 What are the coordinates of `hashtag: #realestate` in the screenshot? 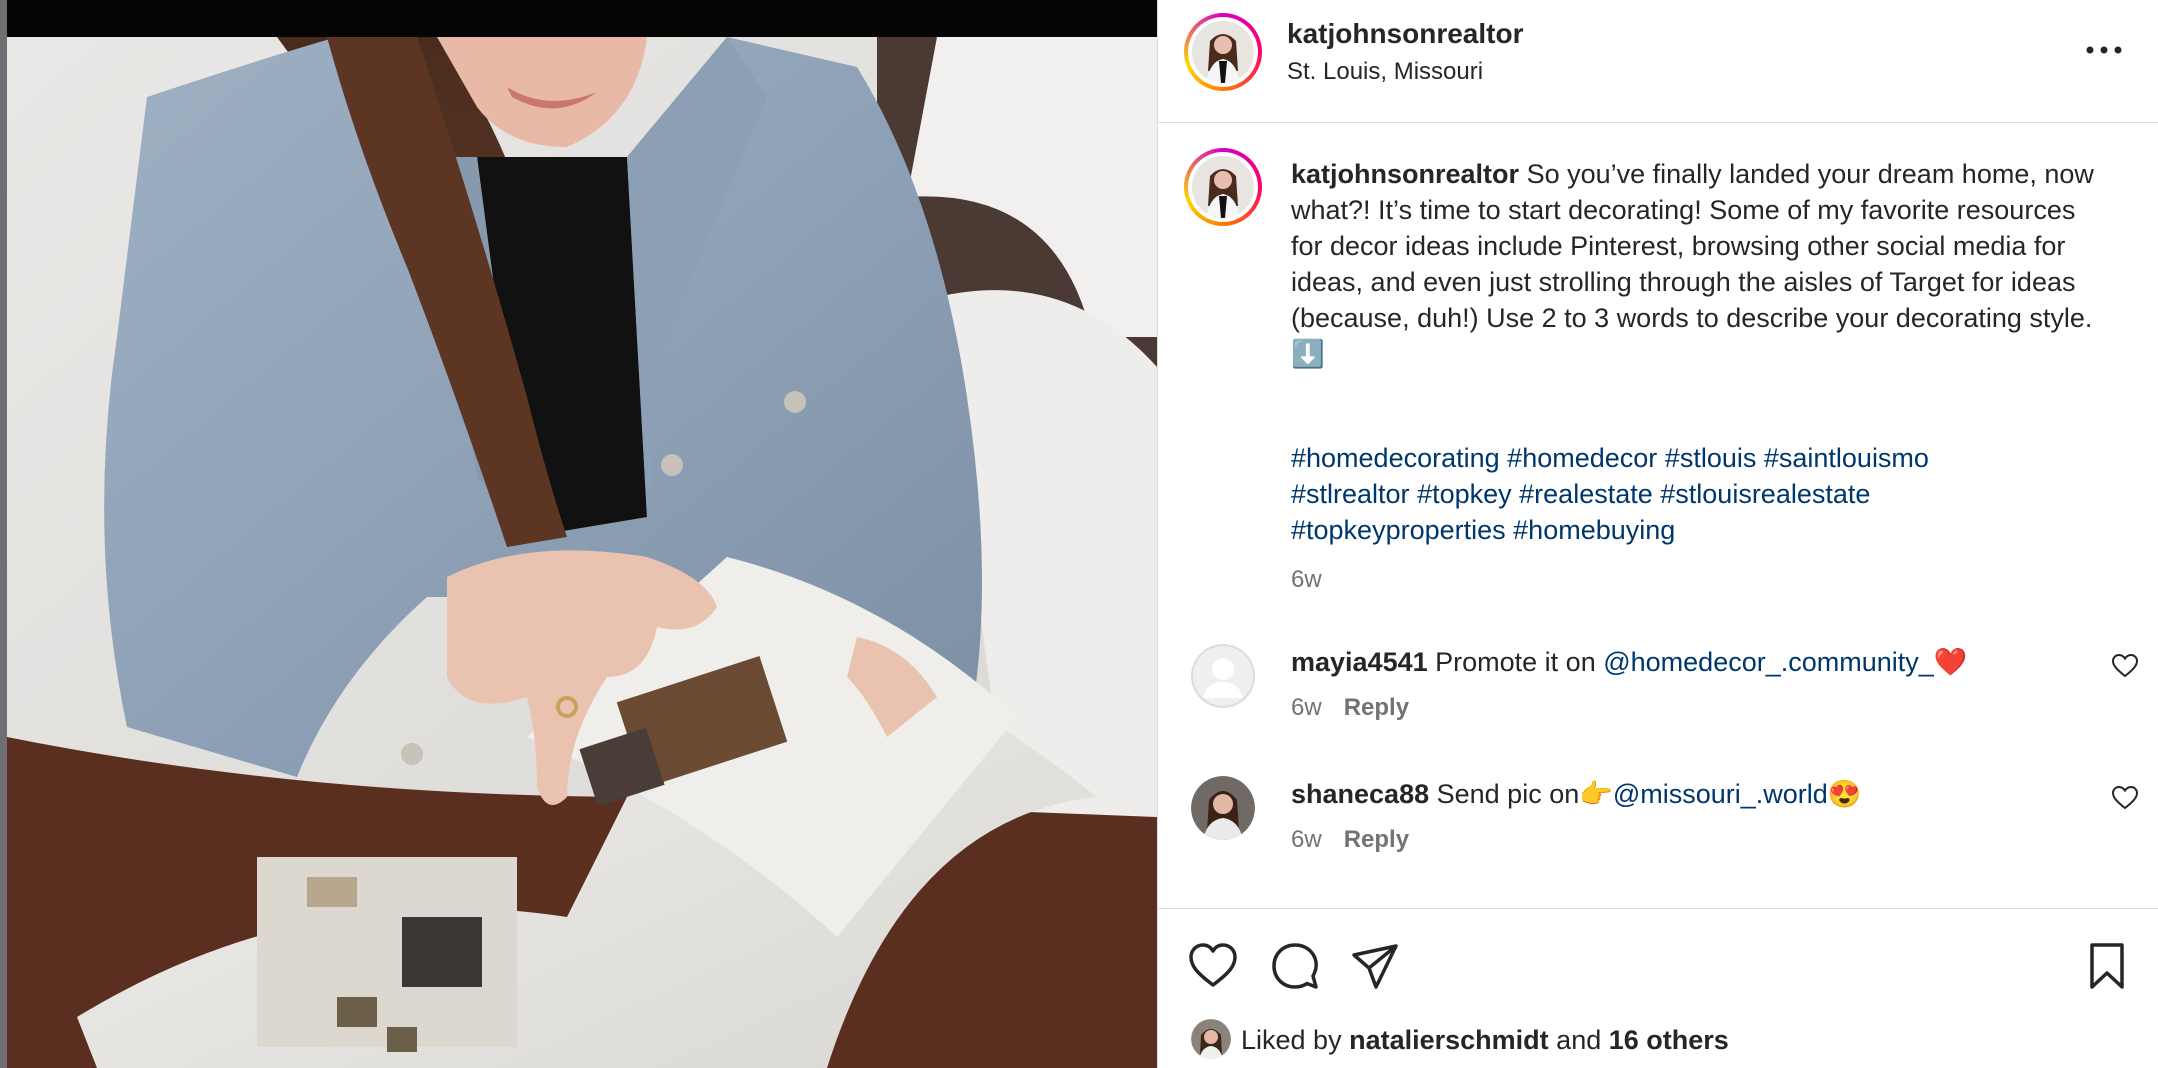 It's located at (1586, 494).